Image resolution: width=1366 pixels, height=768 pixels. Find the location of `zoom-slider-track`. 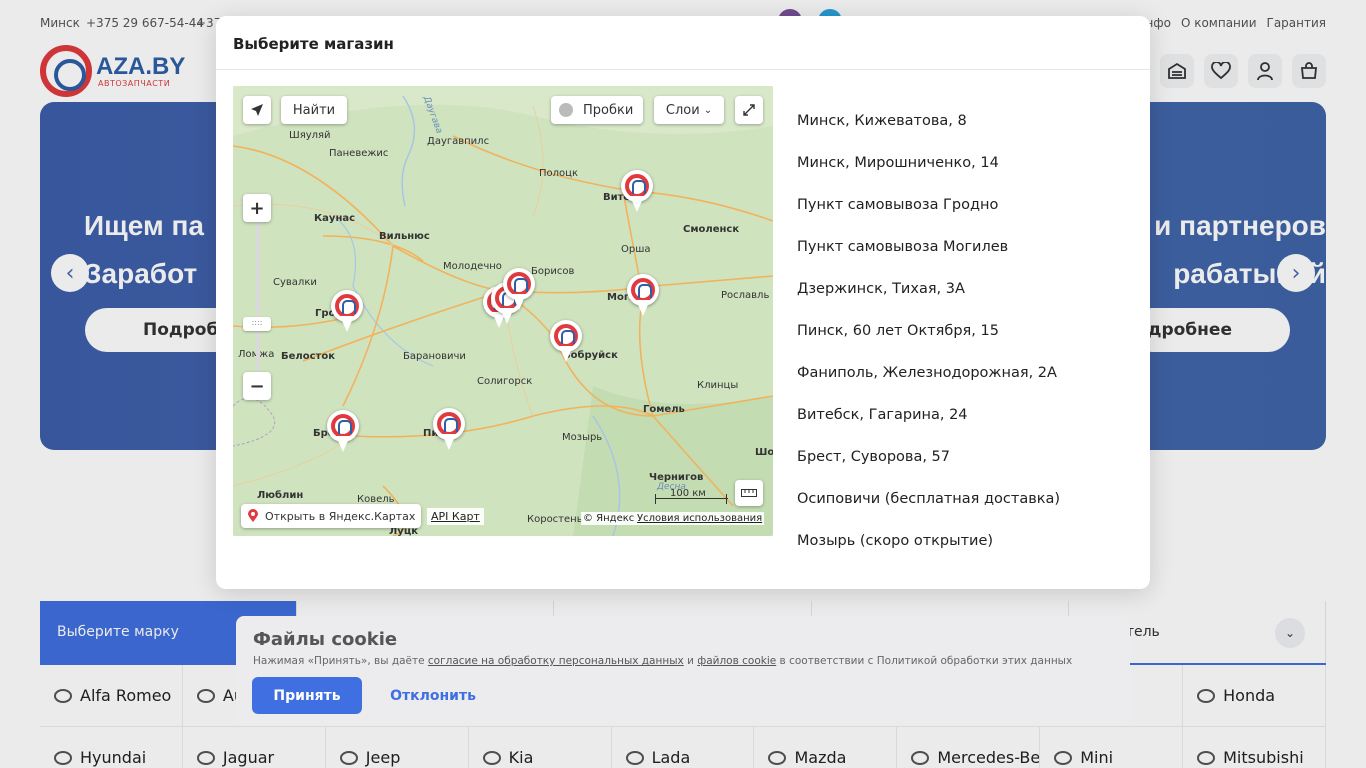

zoom-slider-track is located at coordinates (258, 296).